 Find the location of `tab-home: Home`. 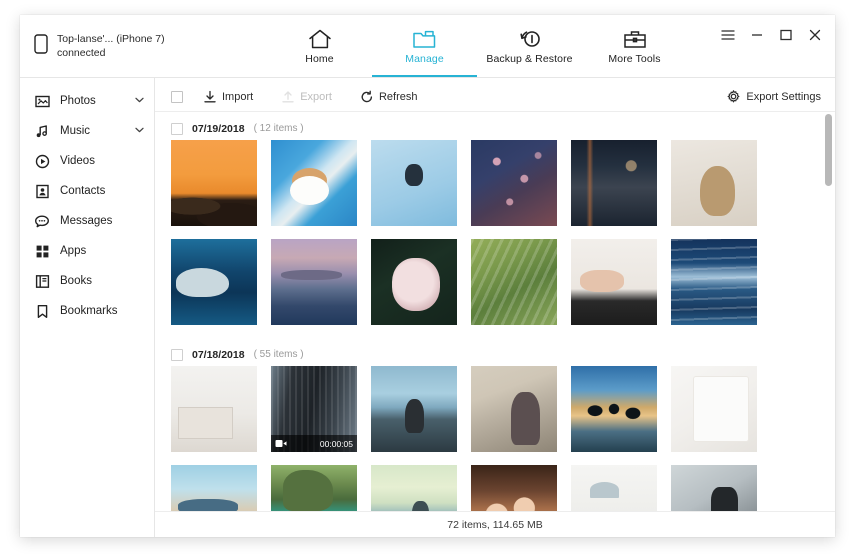

tab-home: Home is located at coordinates (319, 46).